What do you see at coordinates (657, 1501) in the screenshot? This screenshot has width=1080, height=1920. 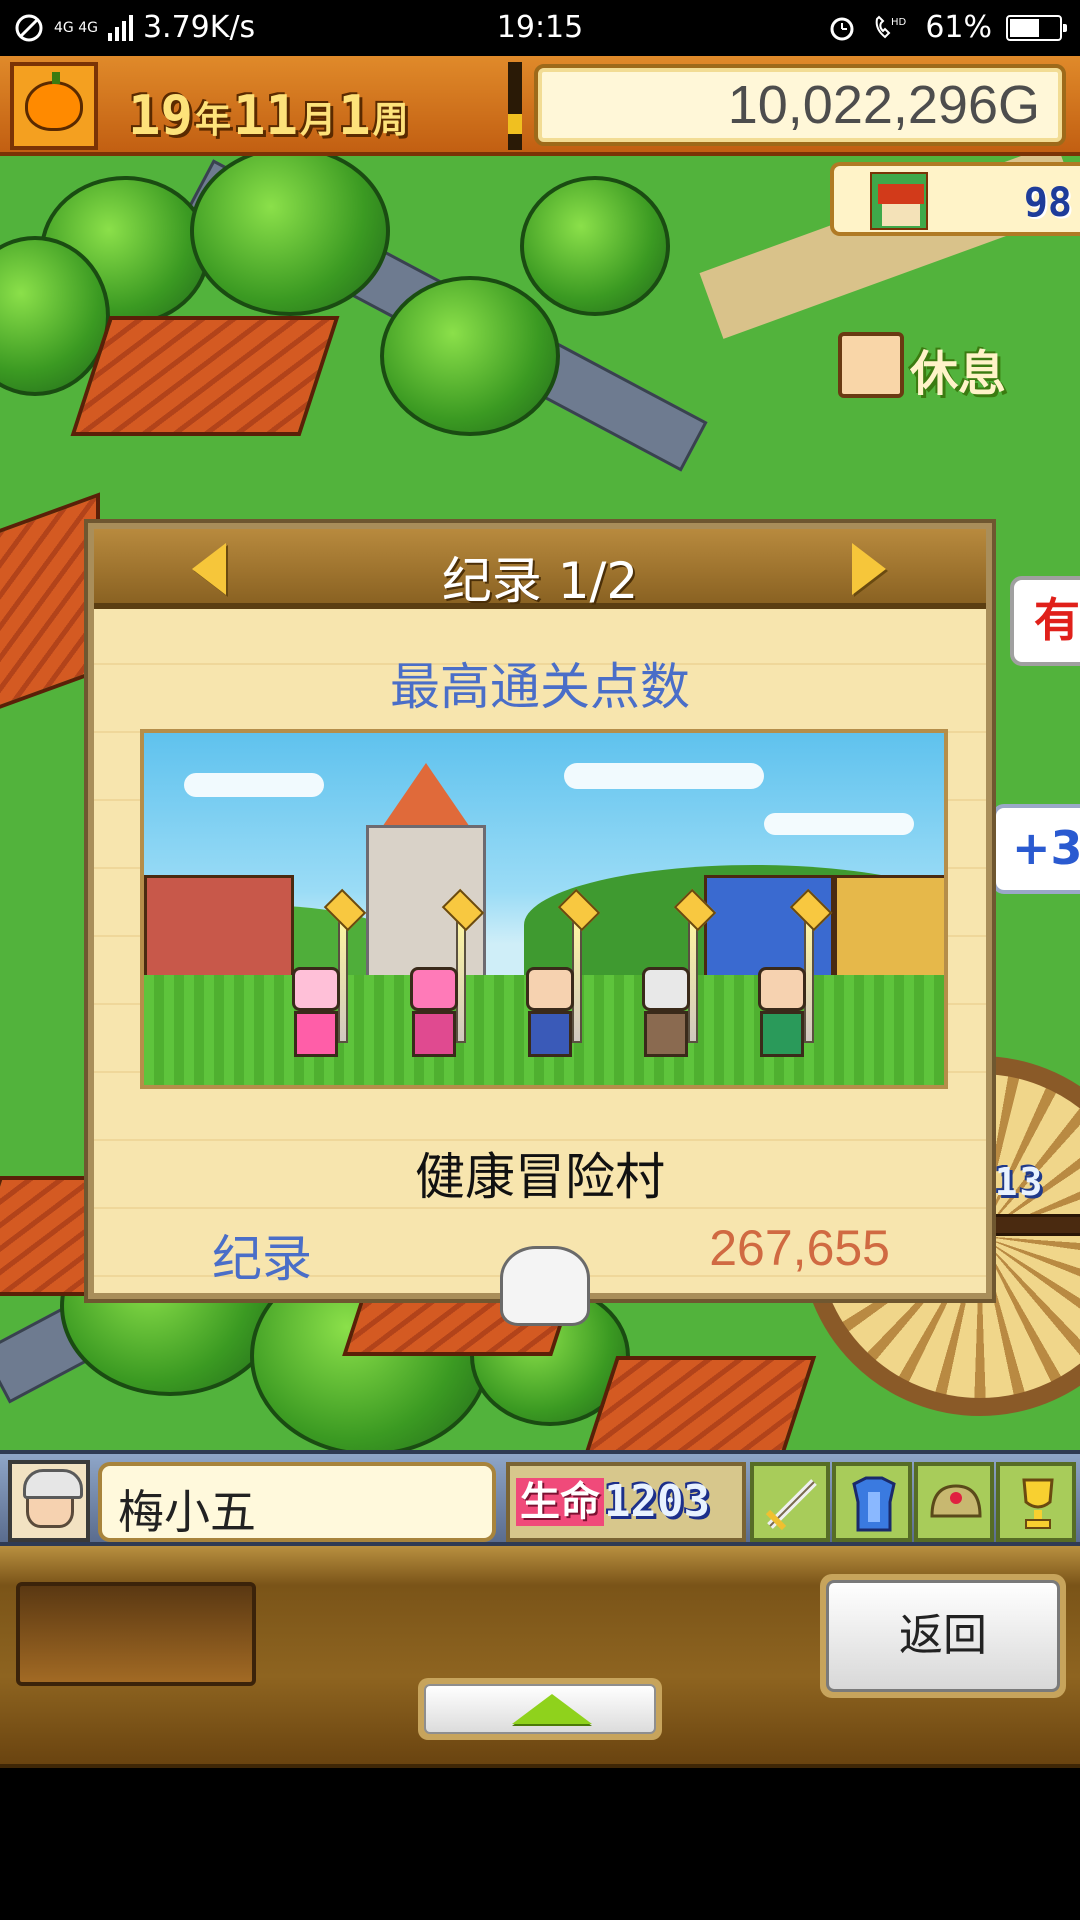 I see `hp-value: 1203` at bounding box center [657, 1501].